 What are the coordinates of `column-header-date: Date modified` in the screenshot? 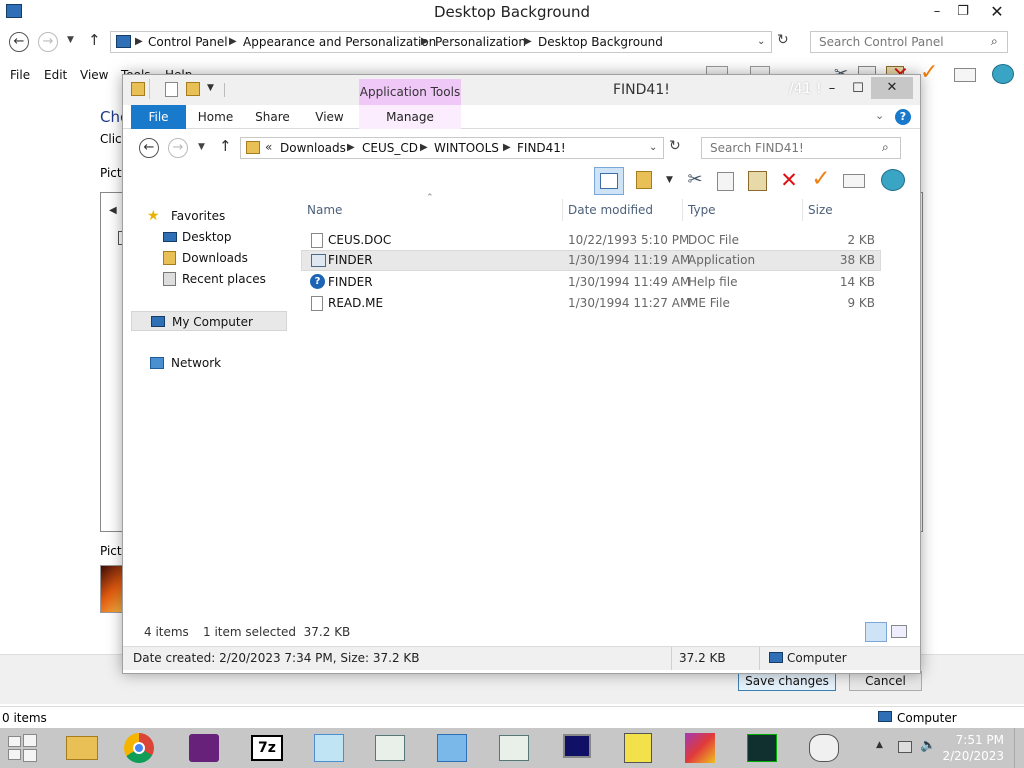 It's located at (610, 210).